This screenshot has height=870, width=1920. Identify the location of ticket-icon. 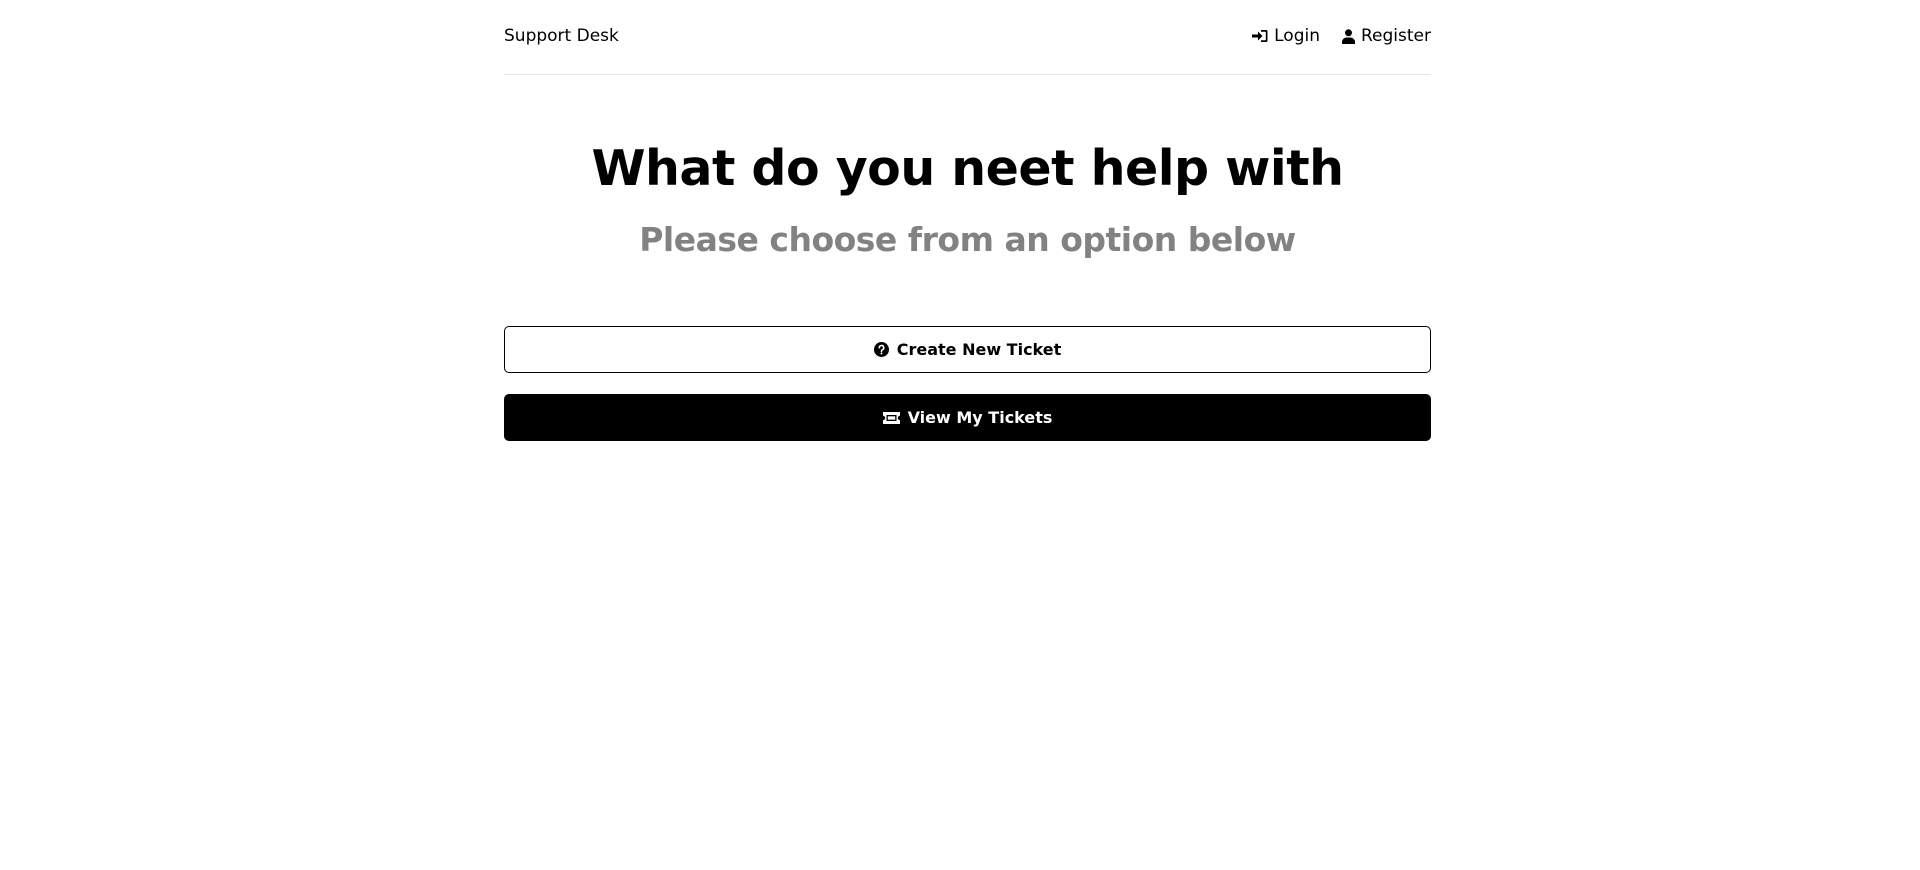
(891, 417).